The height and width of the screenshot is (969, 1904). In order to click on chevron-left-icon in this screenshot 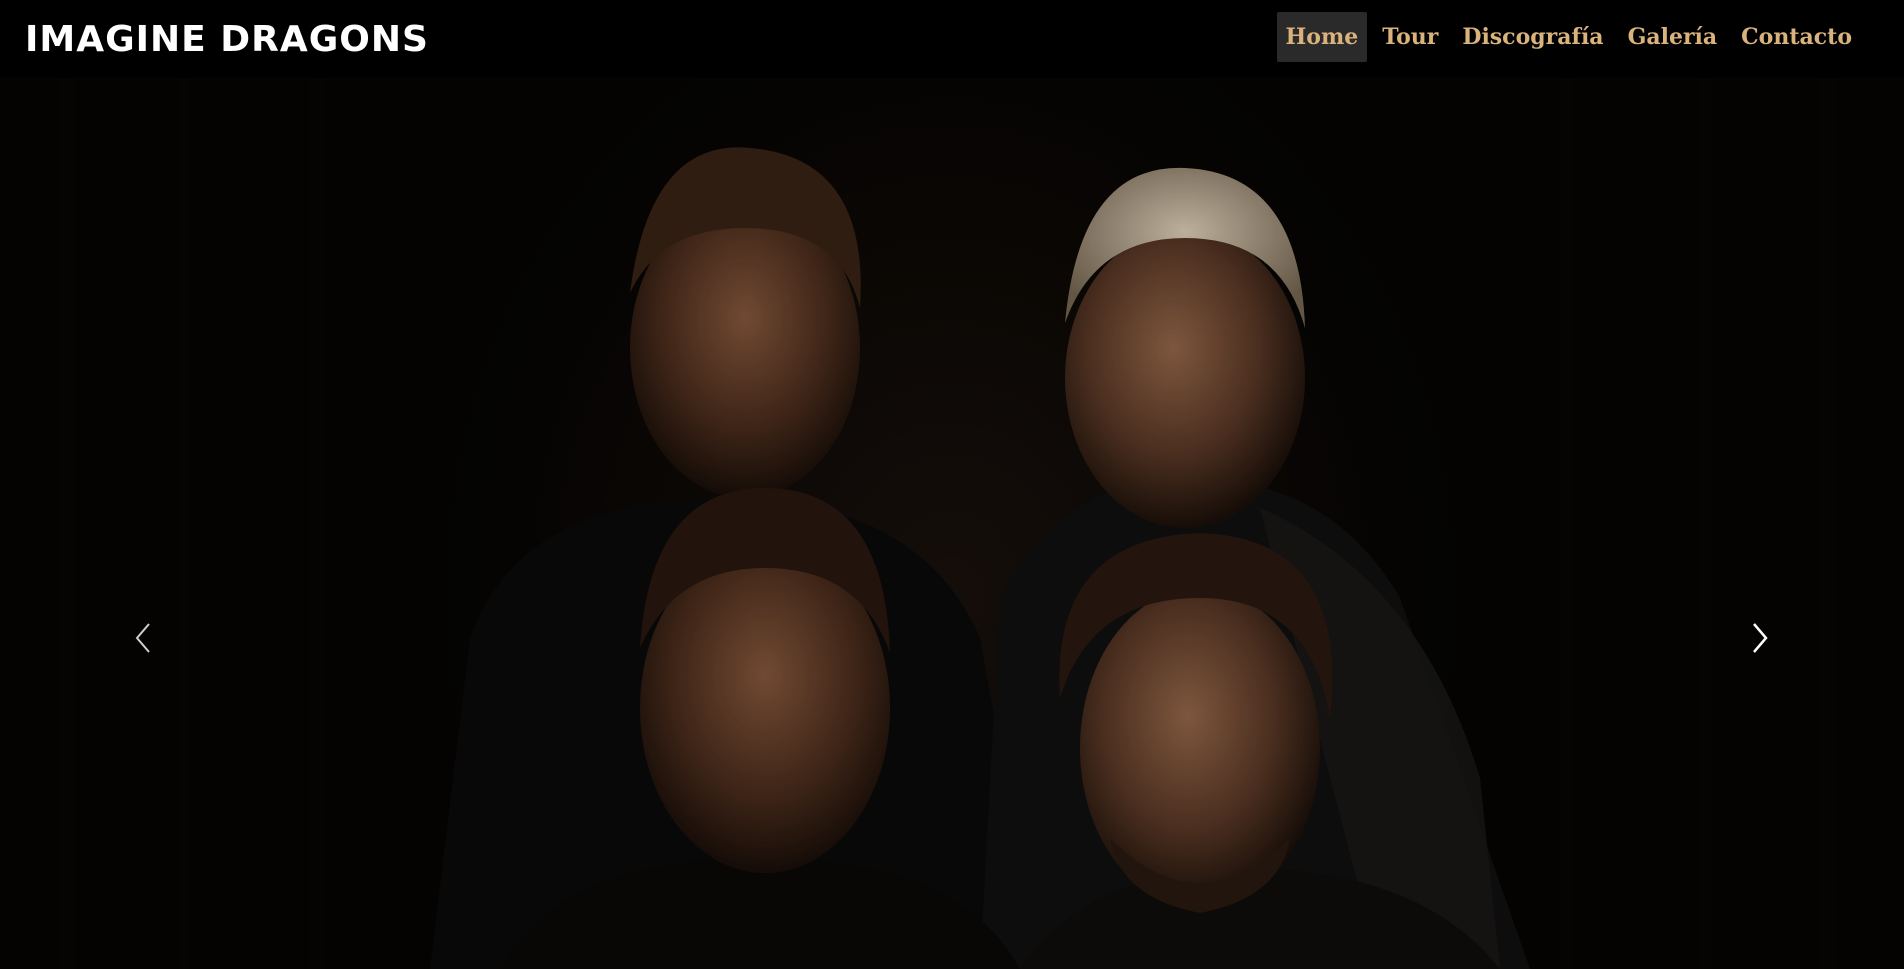, I will do `click(142, 638)`.